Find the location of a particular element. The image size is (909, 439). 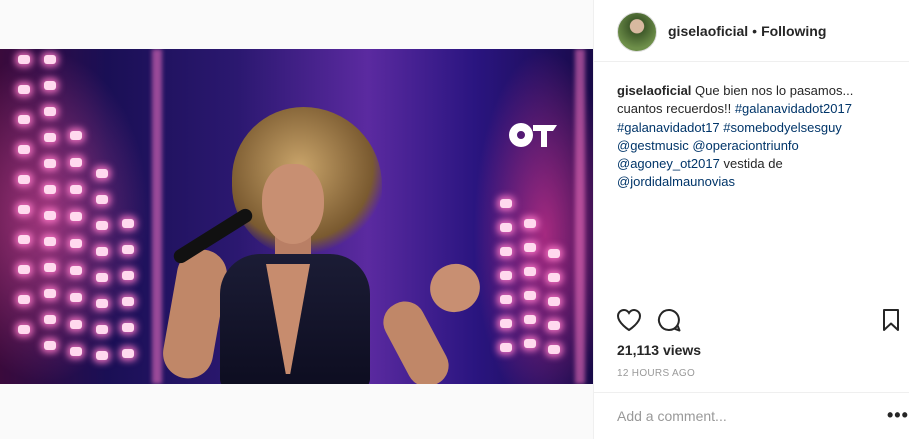

comment-bubble-icon is located at coordinates (669, 320).